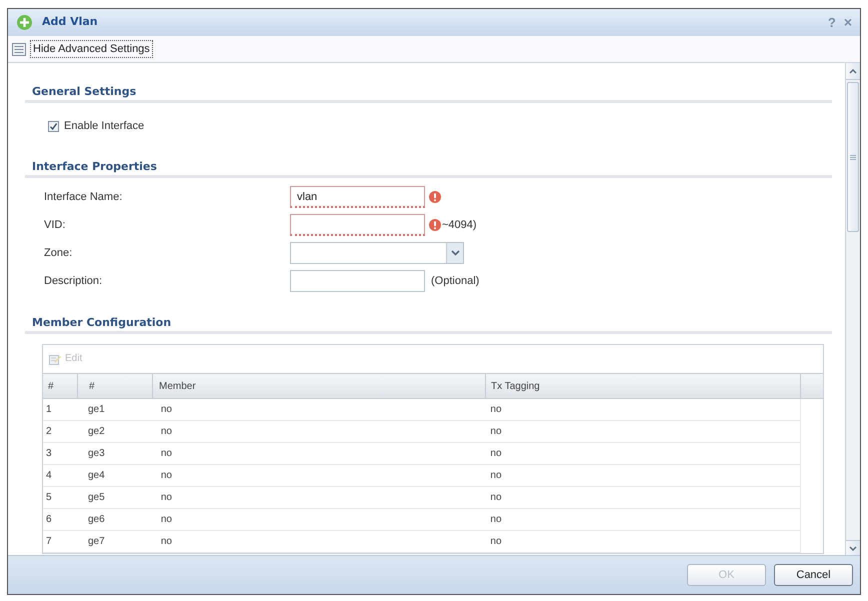 The image size is (868, 601). I want to click on dropdown, so click(377, 253).